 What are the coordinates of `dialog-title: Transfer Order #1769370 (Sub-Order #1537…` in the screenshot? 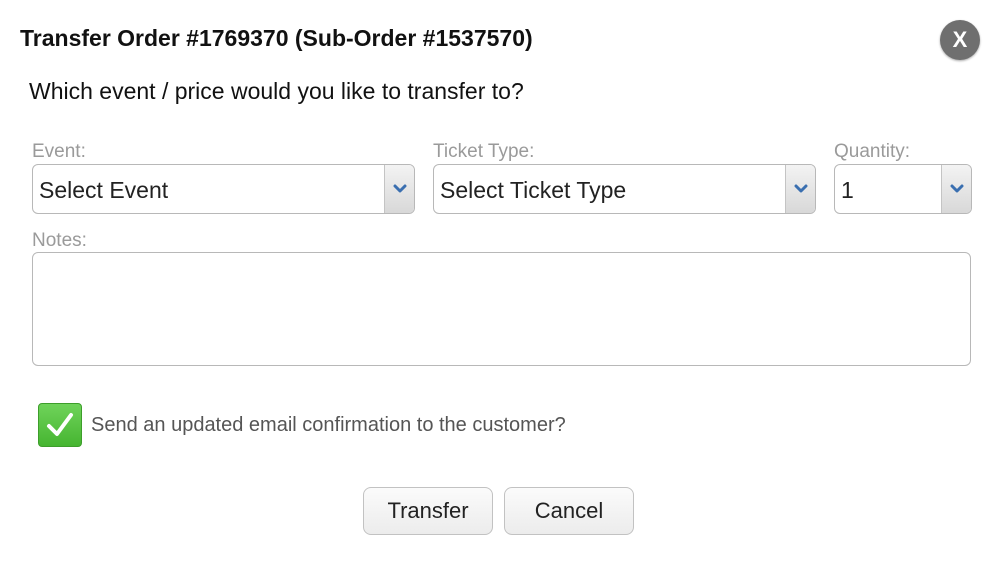 It's located at (276, 38).